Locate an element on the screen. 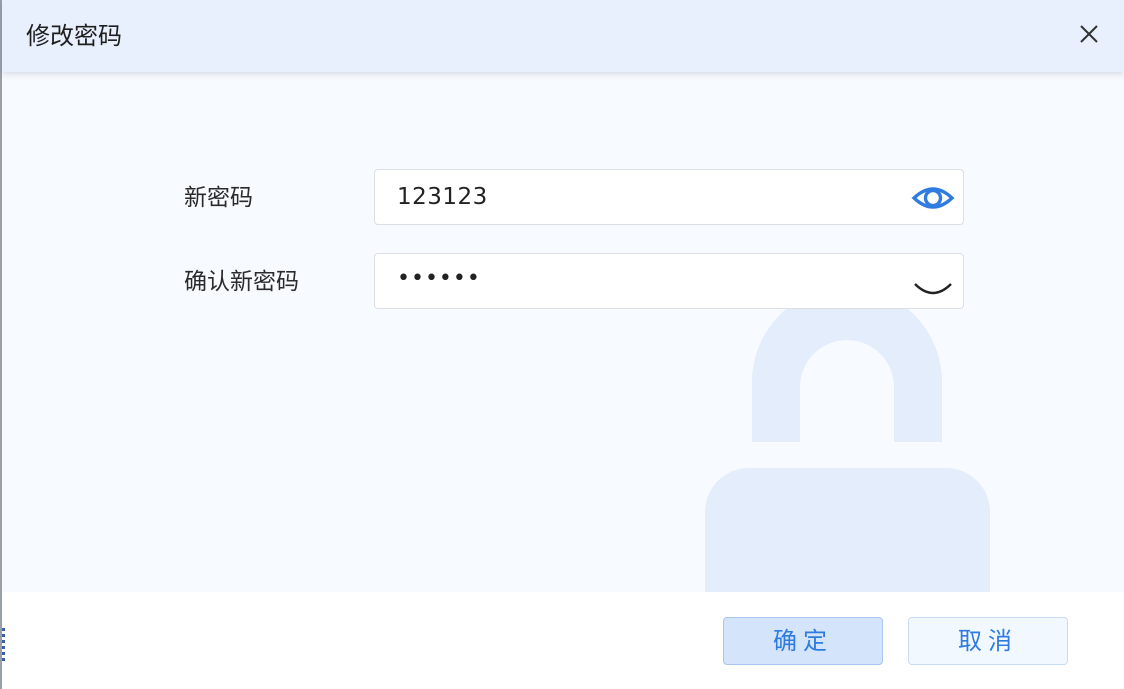 This screenshot has width=1124, height=689. dialog-footer: 确定 取消 is located at coordinates (563, 640).